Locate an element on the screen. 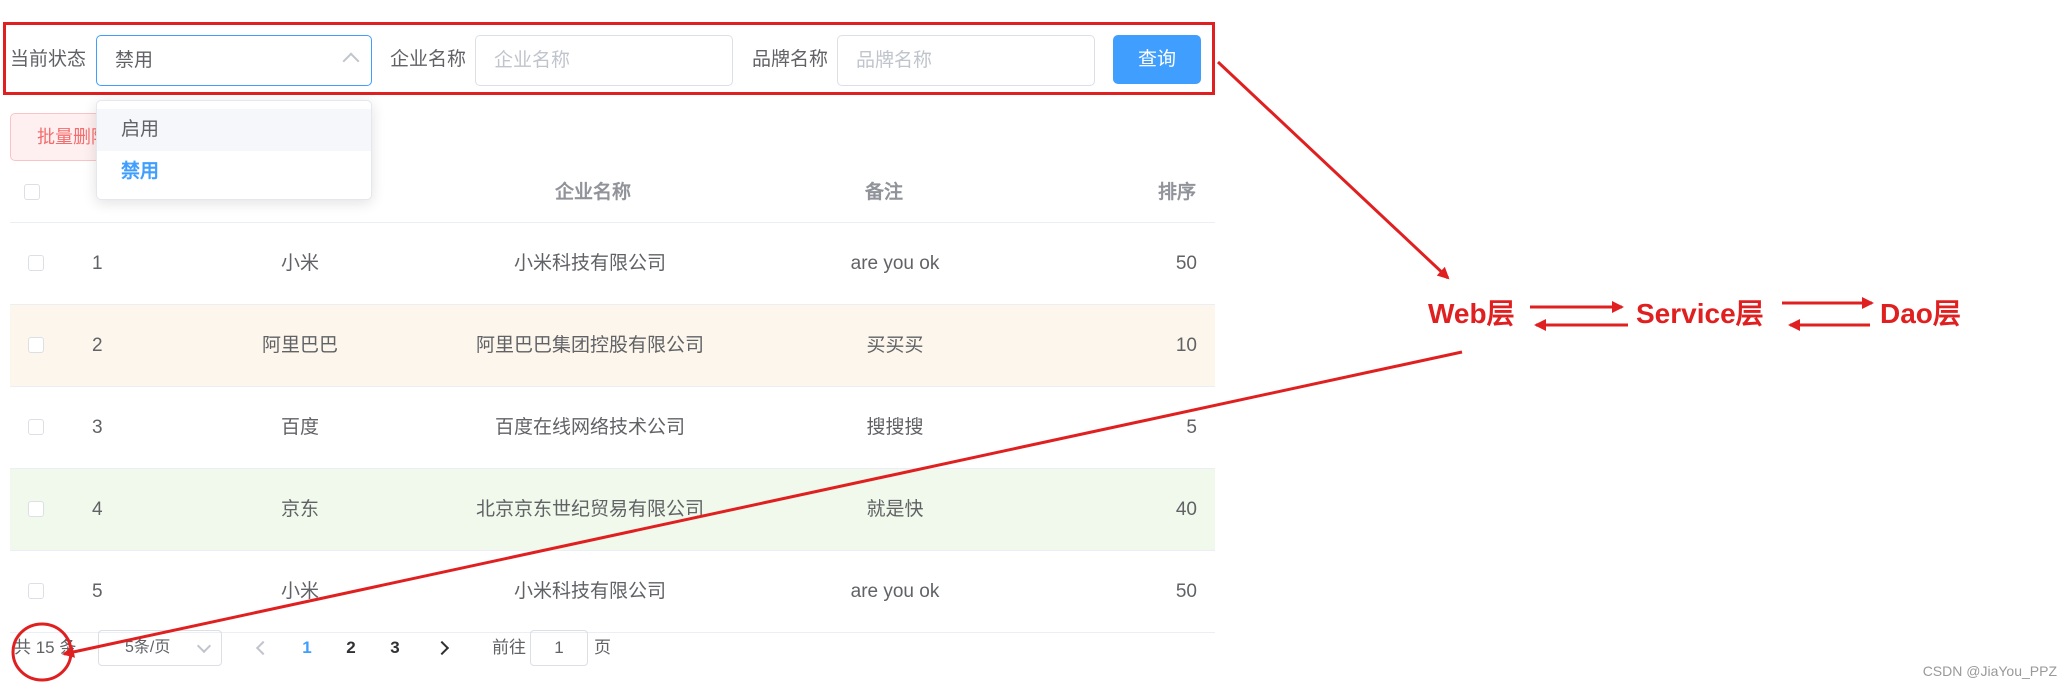 The width and height of the screenshot is (2071, 683). cell-index: 1 is located at coordinates (97, 263).